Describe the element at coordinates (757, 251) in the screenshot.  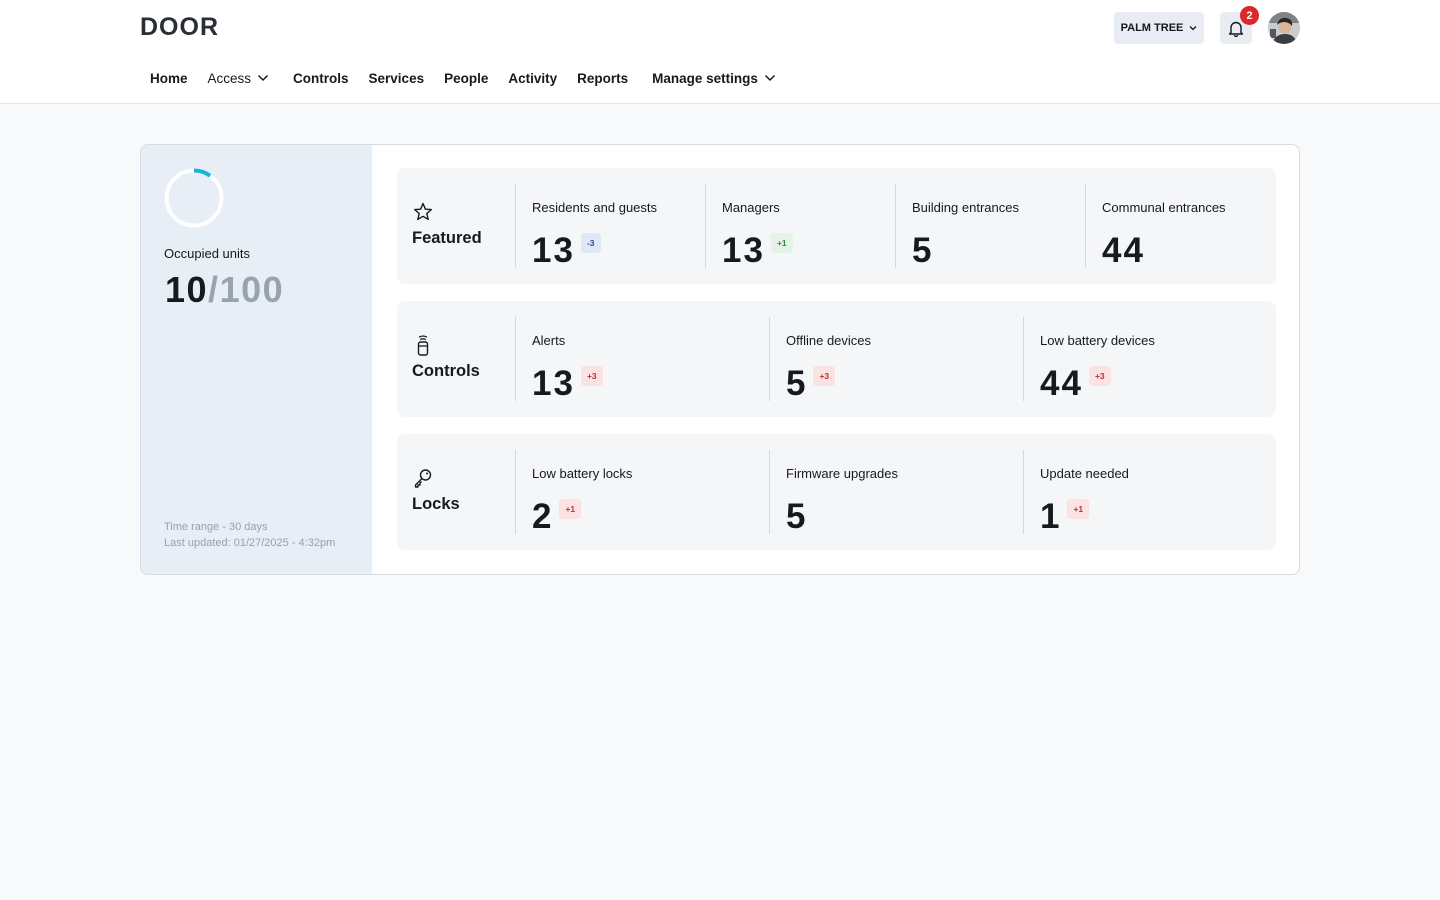
I see `stat-value: 13 +1` at that location.